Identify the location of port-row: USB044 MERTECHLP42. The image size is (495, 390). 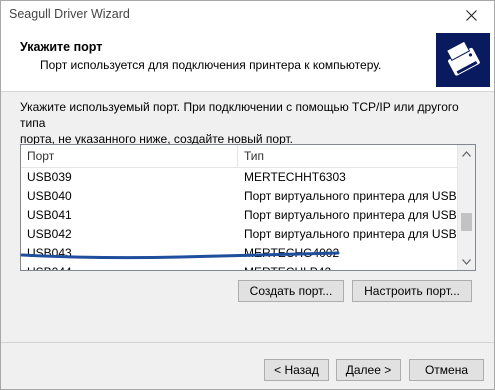
(239, 266).